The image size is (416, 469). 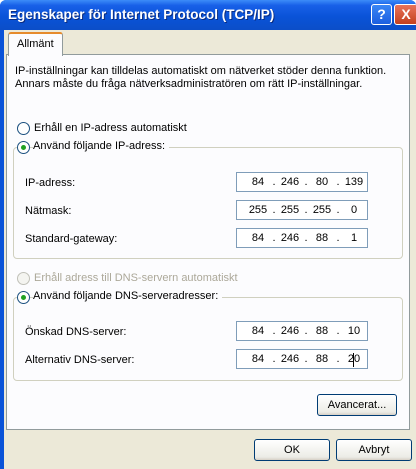 I want to click on ip-octet: 139, so click(x=354, y=182).